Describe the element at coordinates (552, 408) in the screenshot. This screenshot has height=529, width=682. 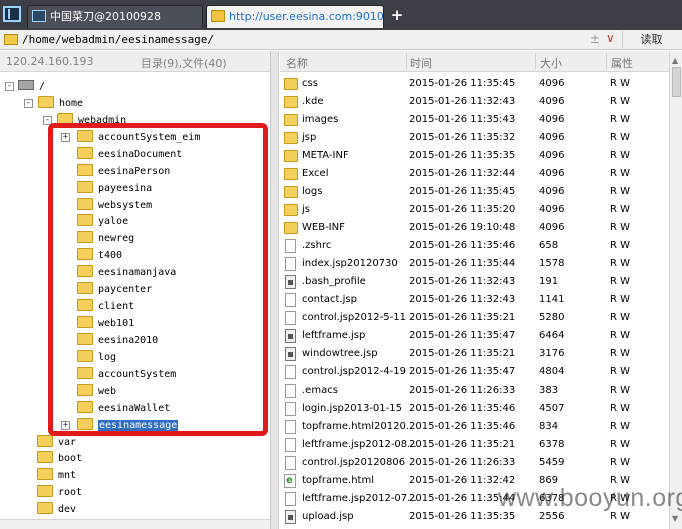
I see `file-size: 4507` at that location.